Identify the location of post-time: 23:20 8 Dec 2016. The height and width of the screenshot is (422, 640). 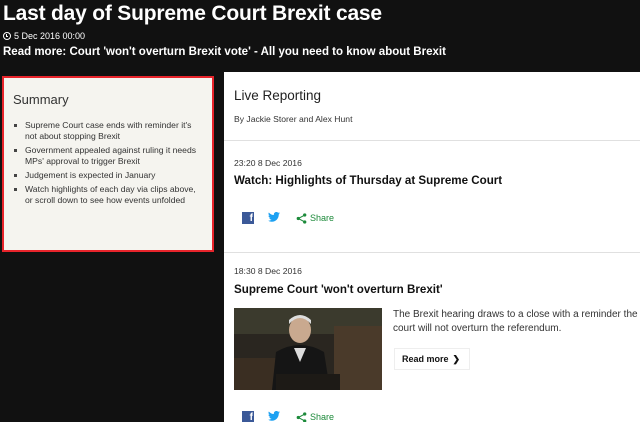
(268, 163).